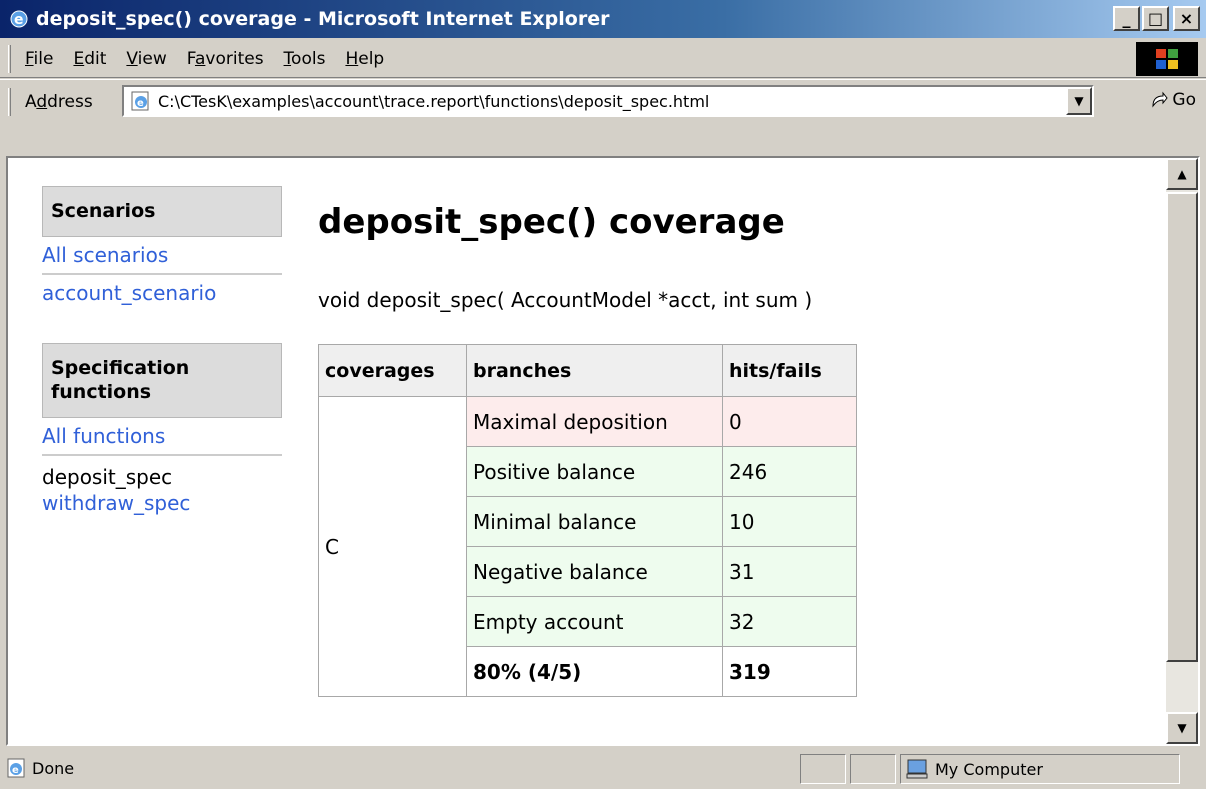 The image size is (1206, 789). I want to click on all-scenarios-link: All scenarios, so click(162, 256).